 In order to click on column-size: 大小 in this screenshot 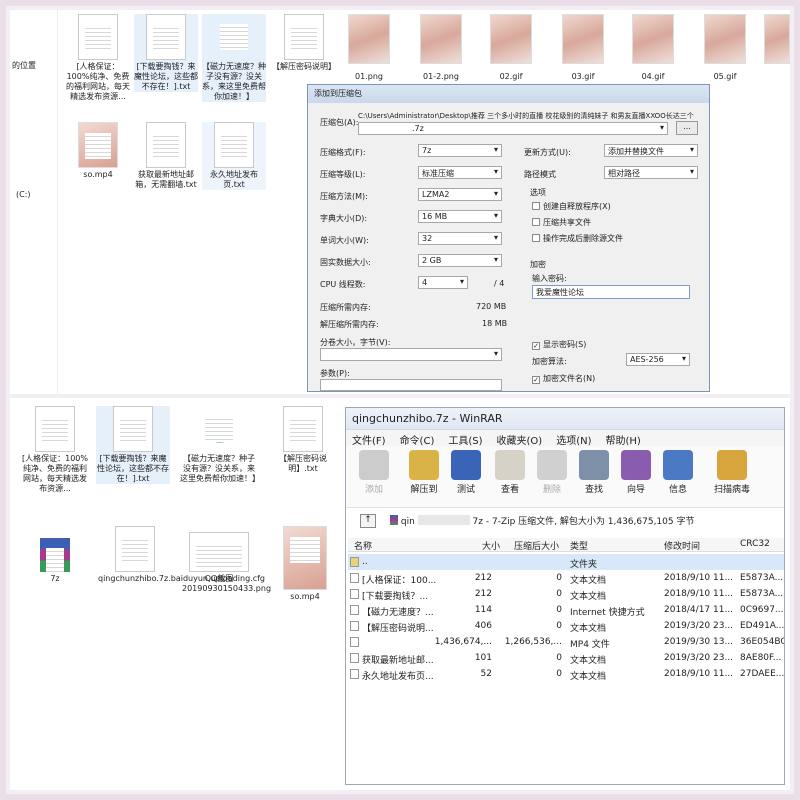, I will do `click(491, 545)`.